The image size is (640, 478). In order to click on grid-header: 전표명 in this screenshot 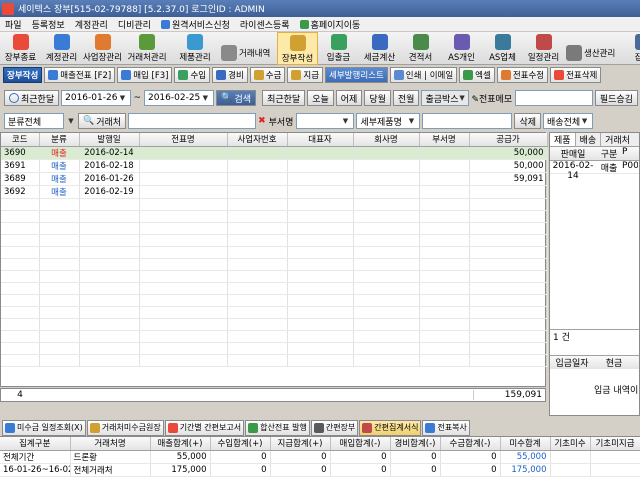, I will do `click(183, 140)`.